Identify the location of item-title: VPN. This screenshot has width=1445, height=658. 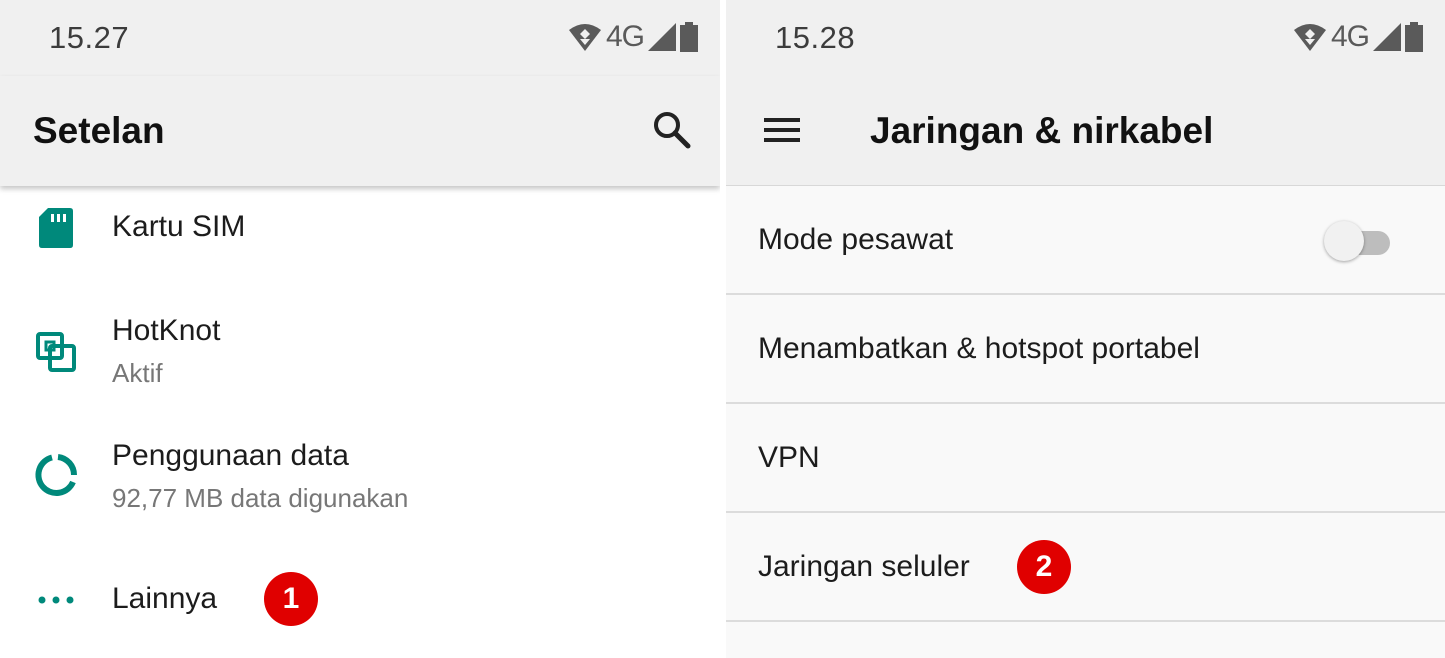
(789, 457).